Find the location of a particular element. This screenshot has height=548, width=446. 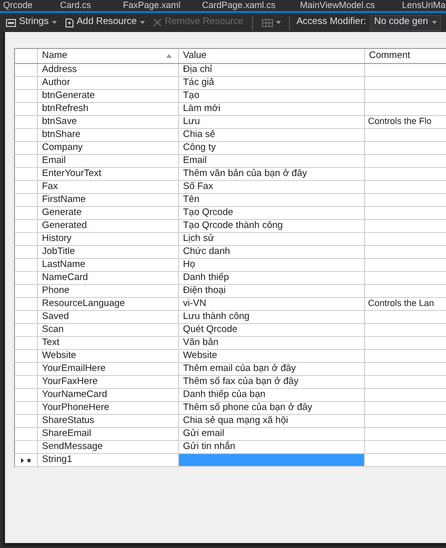

name-cell: History is located at coordinates (108, 239).